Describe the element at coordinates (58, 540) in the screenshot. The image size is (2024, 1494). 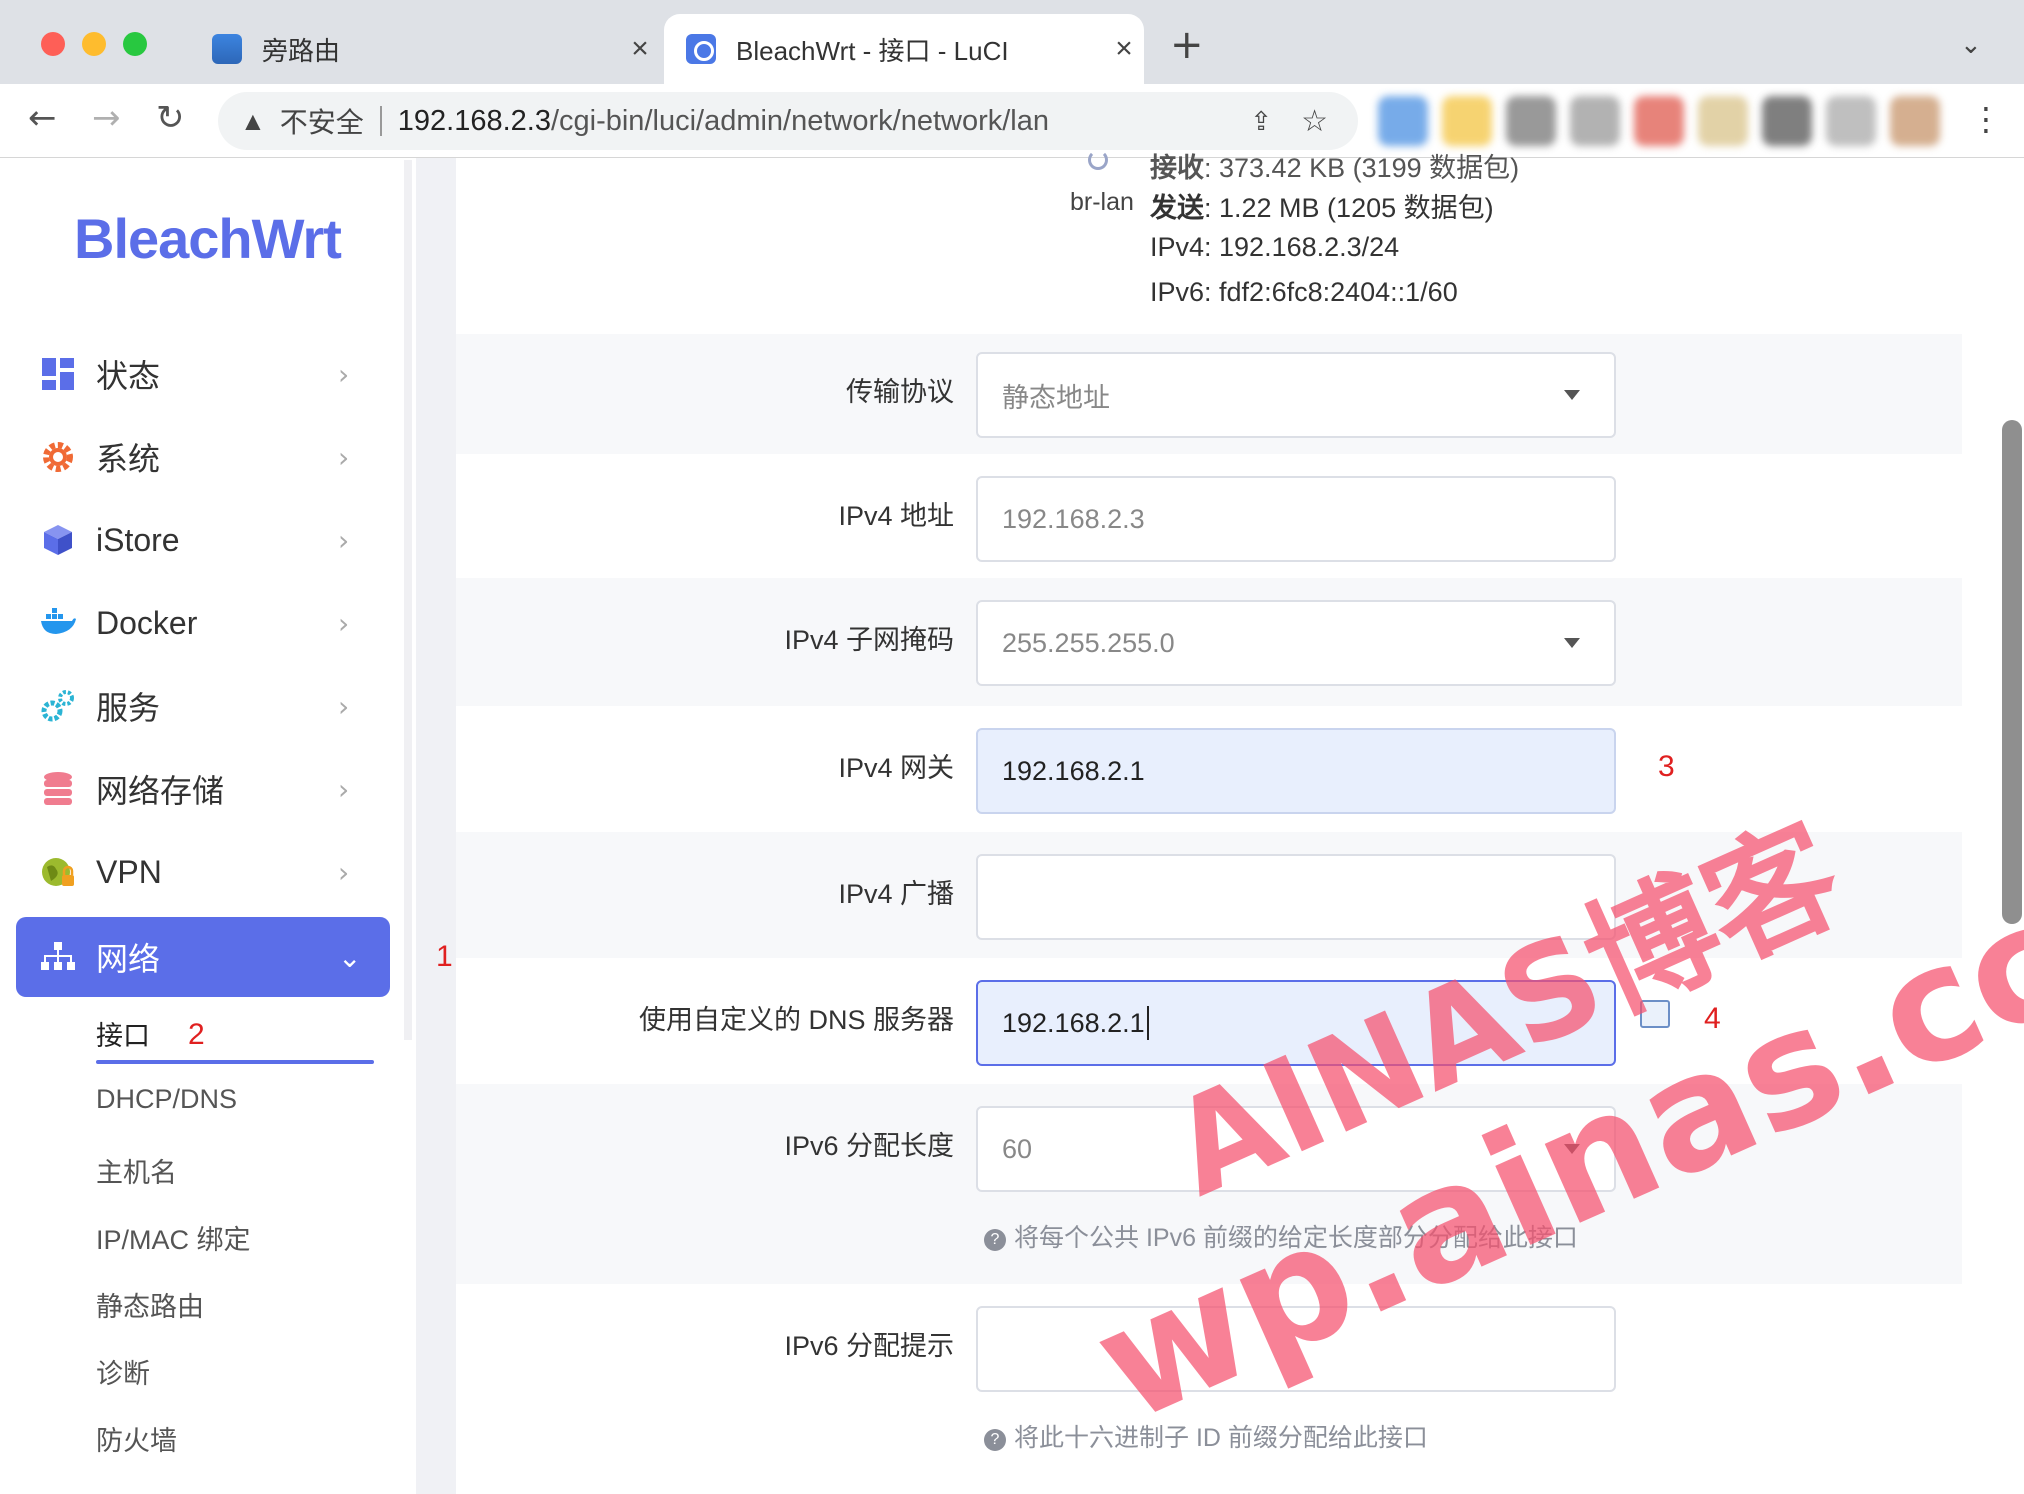
I see `cube-icon` at that location.